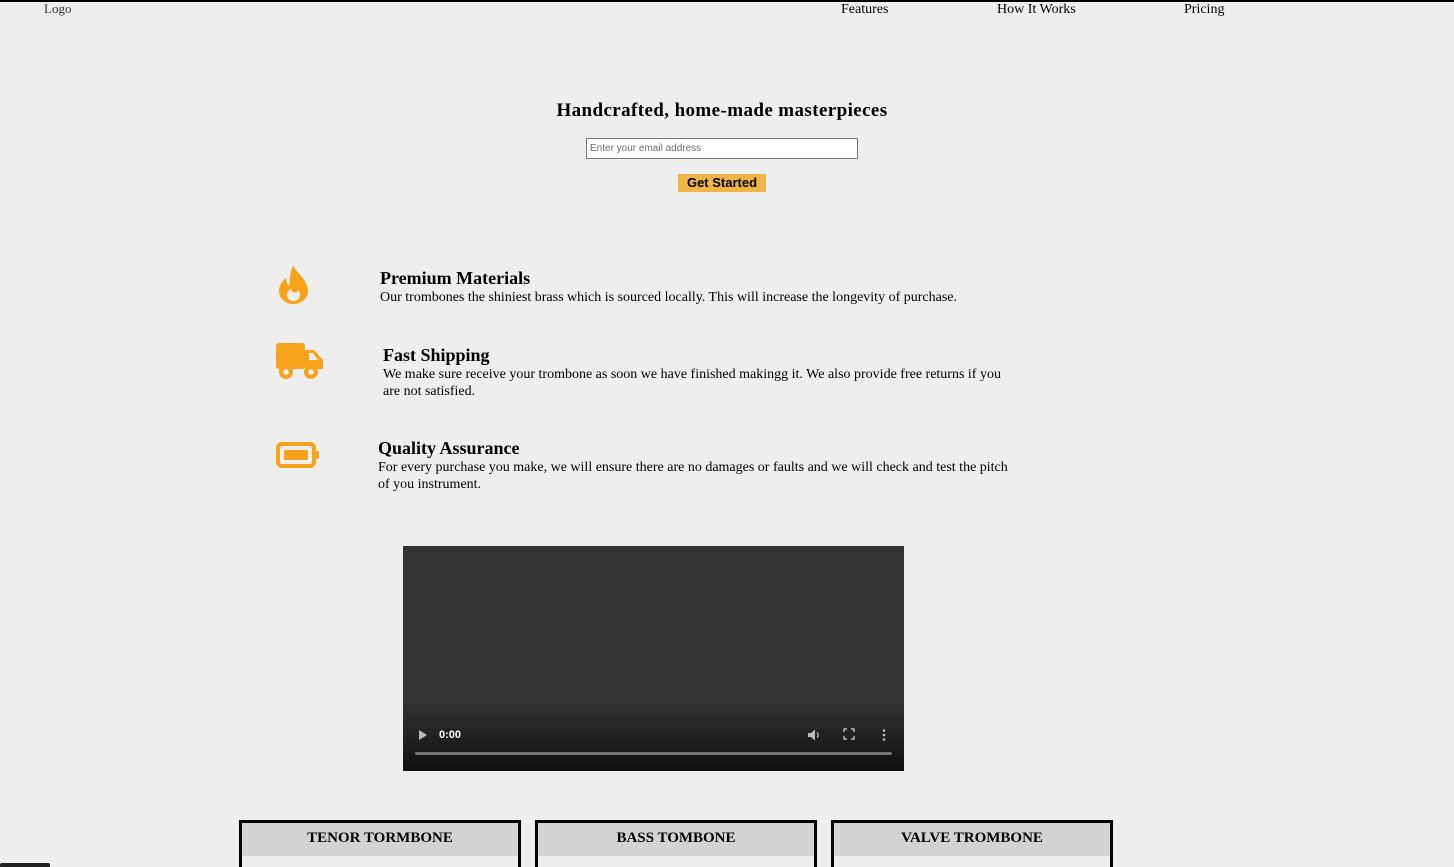  Describe the element at coordinates (653, 753) in the screenshot. I see `video-progress-bar` at that location.